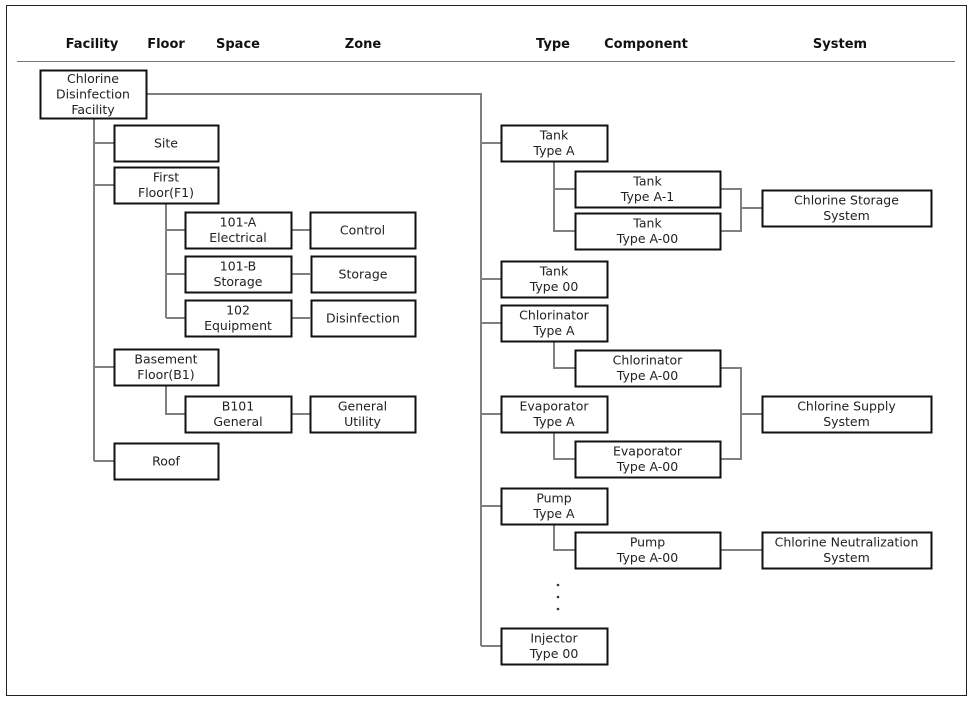  I want to click on node-type-tank-a: TankType A, so click(554, 143).